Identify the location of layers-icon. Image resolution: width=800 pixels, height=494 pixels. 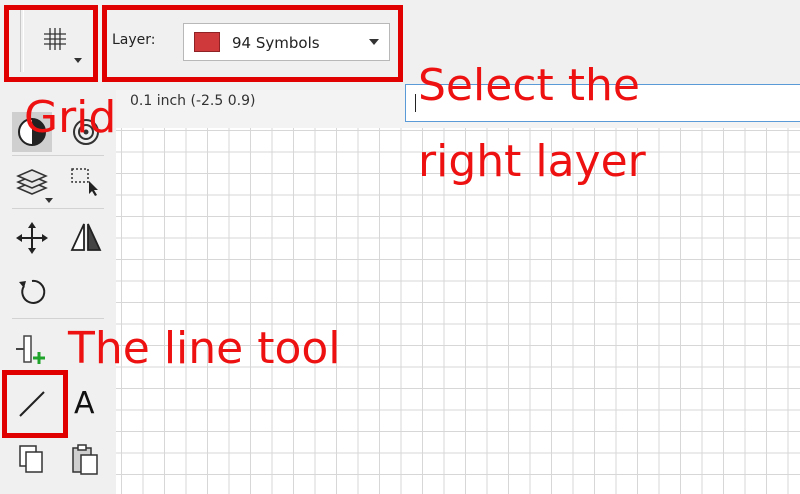
(32, 182).